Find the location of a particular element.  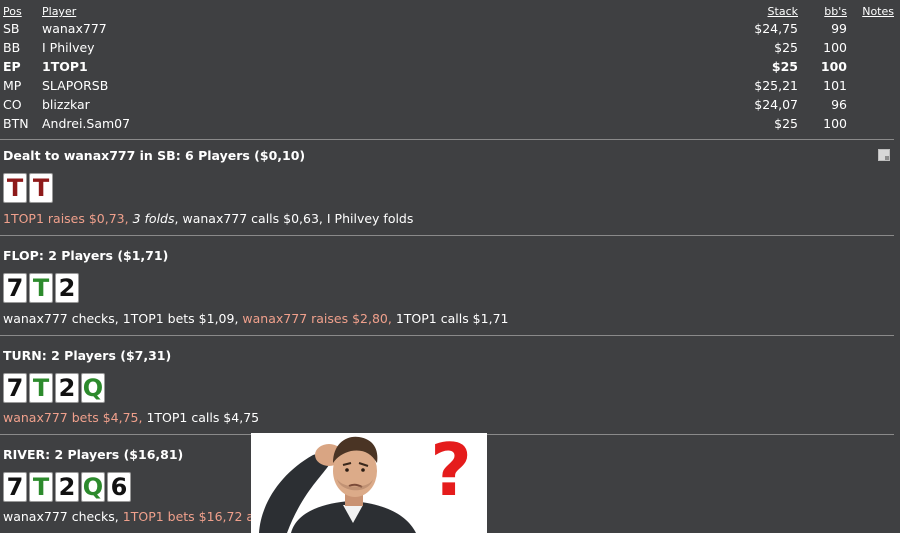

turn-actions: wanax777 bets $4,75, 1TOP1 calls $4,75 is located at coordinates (131, 417).